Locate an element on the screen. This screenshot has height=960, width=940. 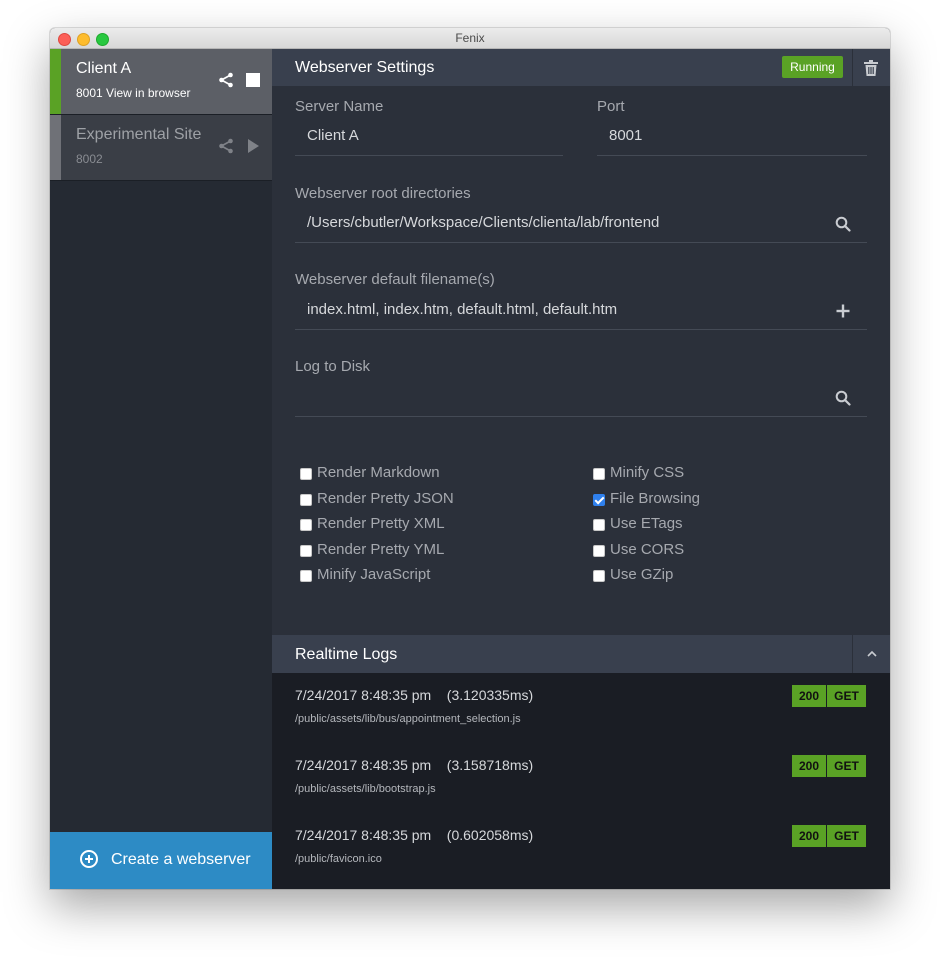
log-path: /public/assets/lib/bootstrap.js is located at coordinates (365, 789).